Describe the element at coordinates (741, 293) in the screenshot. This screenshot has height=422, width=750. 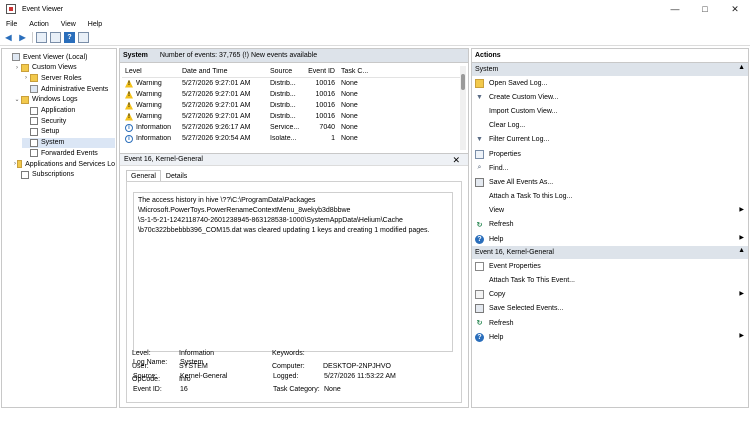
I see `submenu-arrow-icon: ▶` at that location.